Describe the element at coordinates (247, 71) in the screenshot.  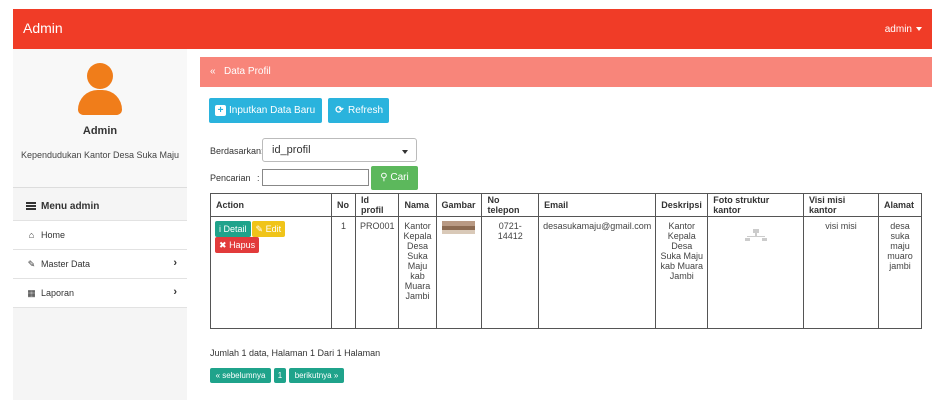
I see `panel-title: Data Profil` at that location.